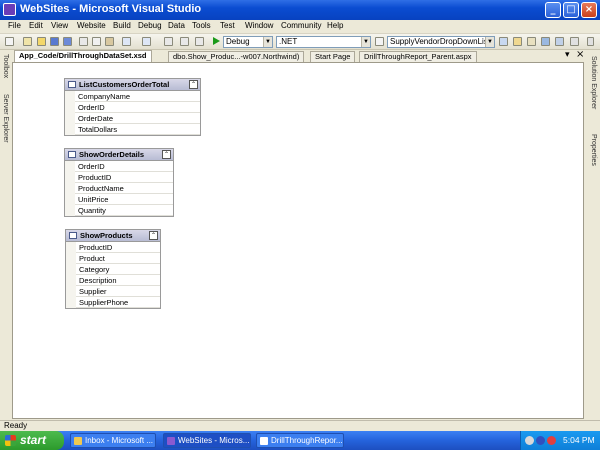  I want to click on column-row: OrderDate, so click(137, 118).